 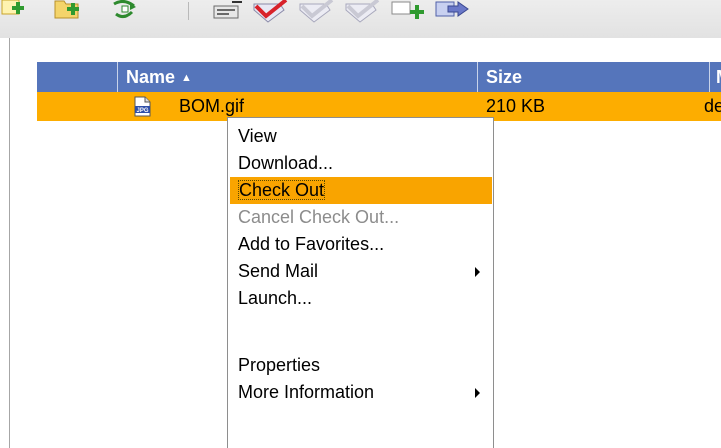 I want to click on menu-item-label: View, so click(x=257, y=136).